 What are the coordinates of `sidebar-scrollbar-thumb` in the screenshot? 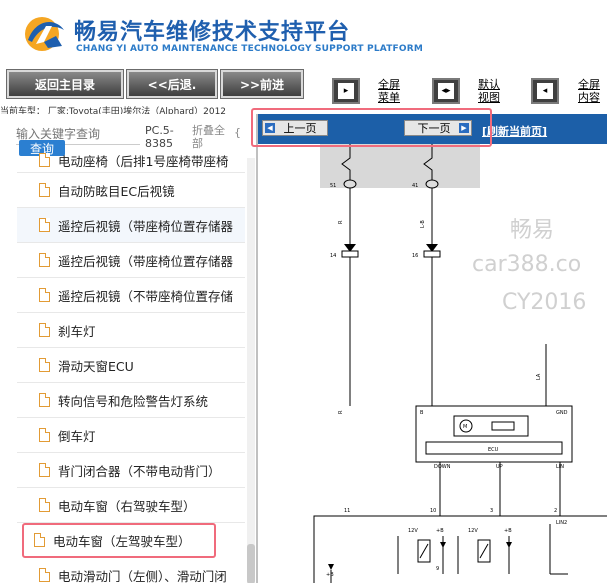 It's located at (251, 563).